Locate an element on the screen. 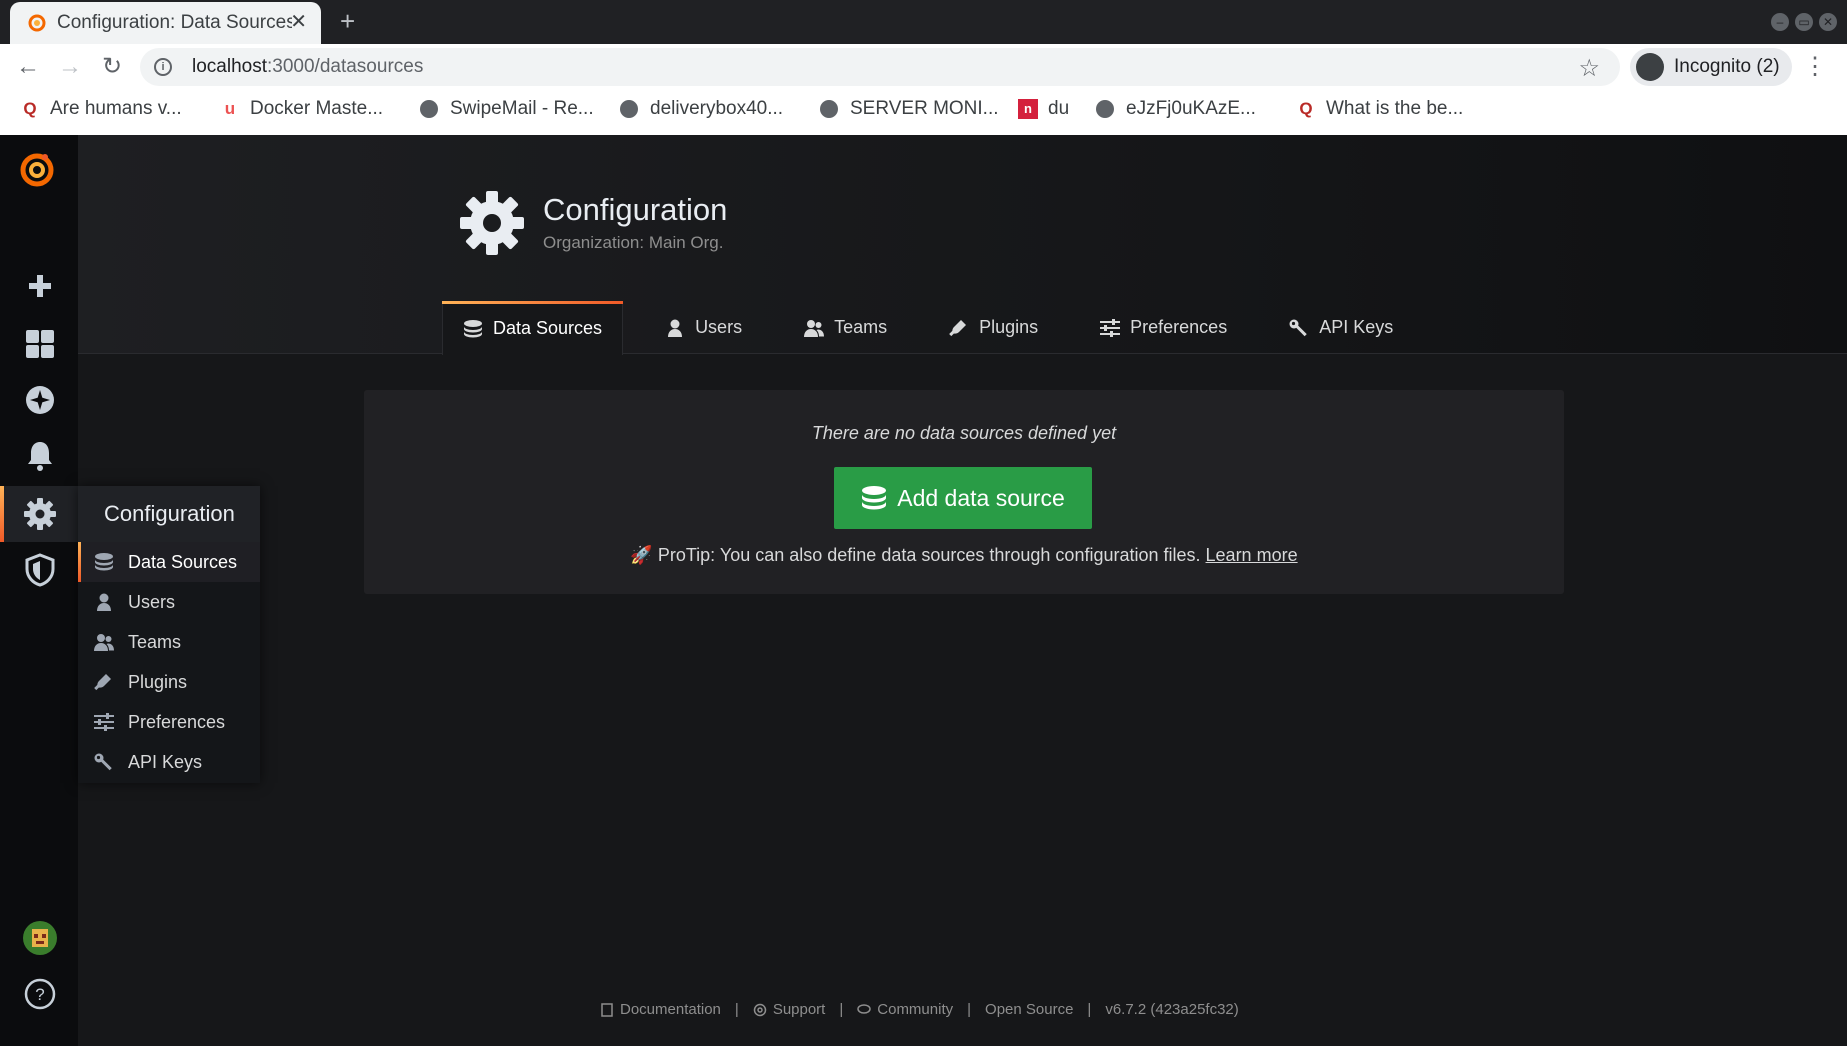  browser-tab: Configuration: Data Sources - Grafana ✕ is located at coordinates (165, 23).